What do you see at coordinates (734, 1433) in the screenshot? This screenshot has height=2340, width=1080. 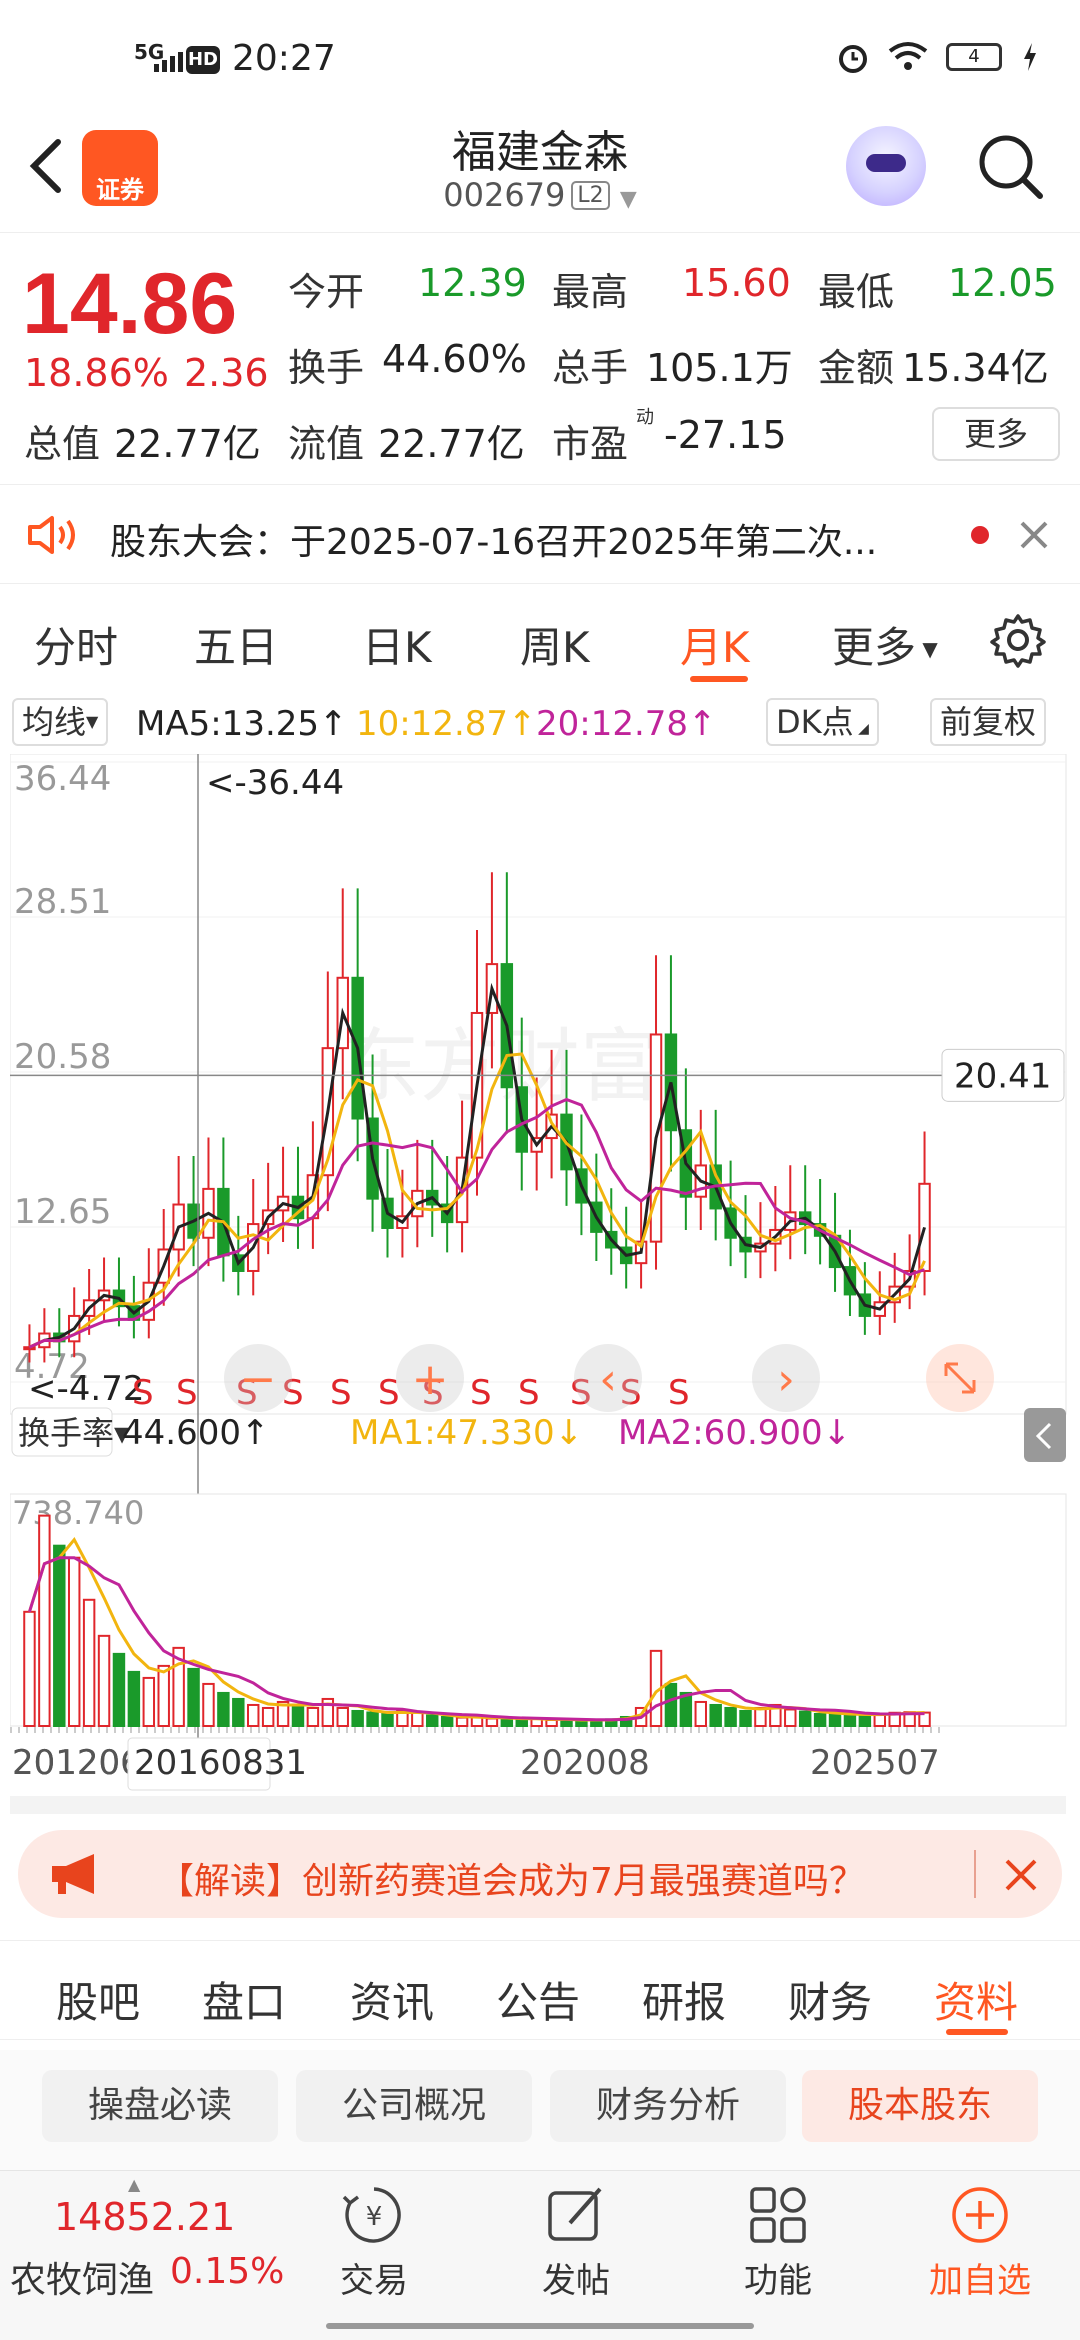 I see `ma2-legend: MA2:60.900↓` at bounding box center [734, 1433].